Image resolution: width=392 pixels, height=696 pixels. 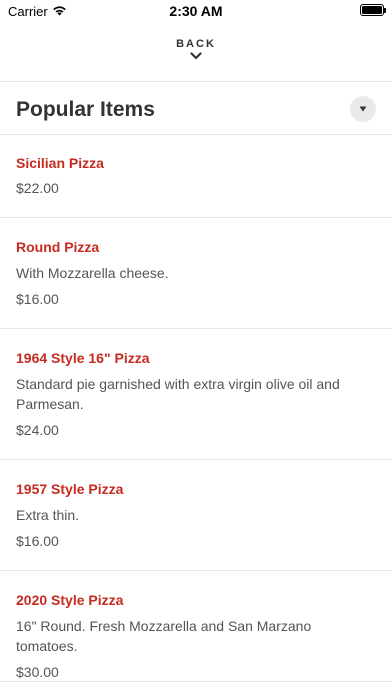 What do you see at coordinates (70, 489) in the screenshot?
I see `item-name: 1957 Style Pizza` at bounding box center [70, 489].